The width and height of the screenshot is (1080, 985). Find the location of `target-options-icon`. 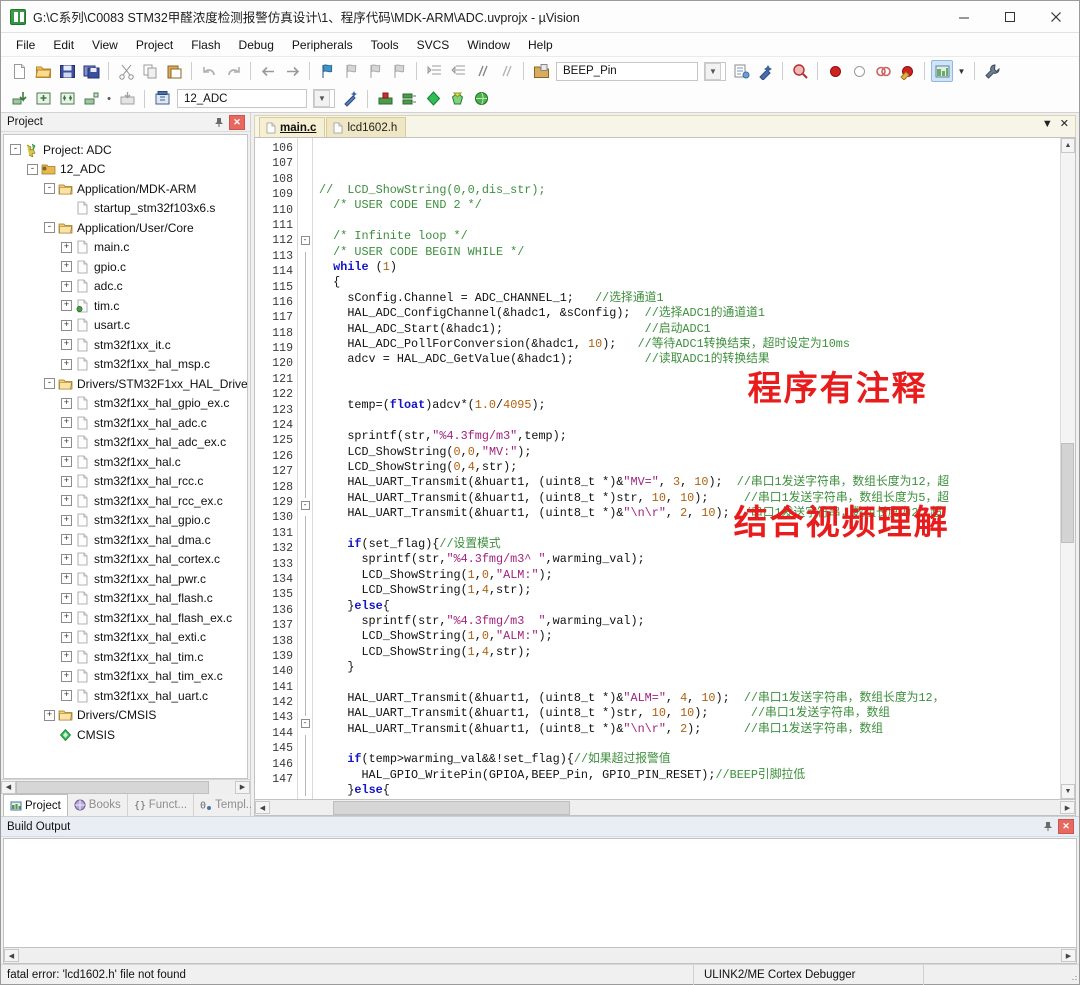

target-options-icon is located at coordinates (162, 99).